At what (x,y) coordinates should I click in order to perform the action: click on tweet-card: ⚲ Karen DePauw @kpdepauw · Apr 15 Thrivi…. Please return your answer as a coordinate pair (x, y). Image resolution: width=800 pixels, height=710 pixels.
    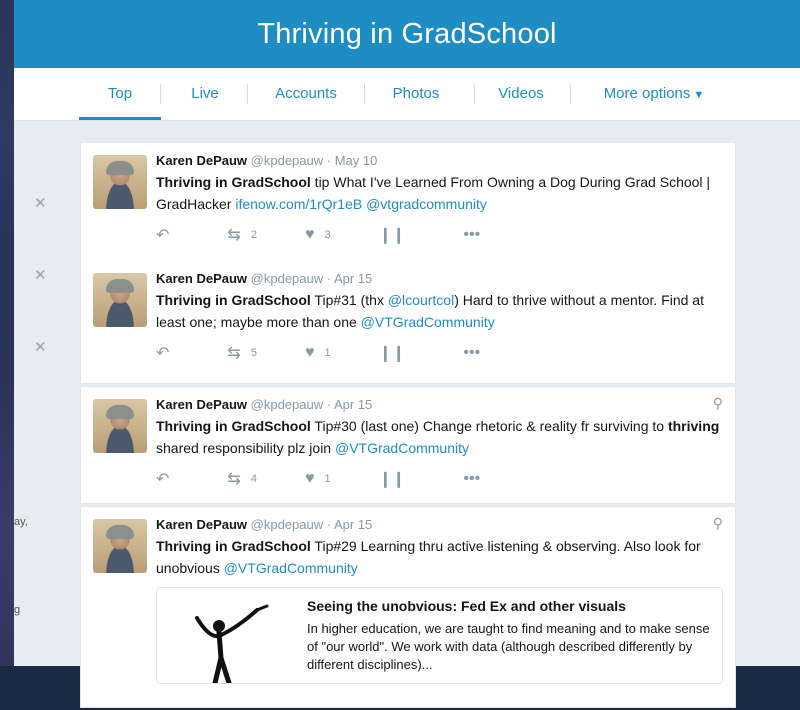
    Looking at the image, I should click on (408, 445).